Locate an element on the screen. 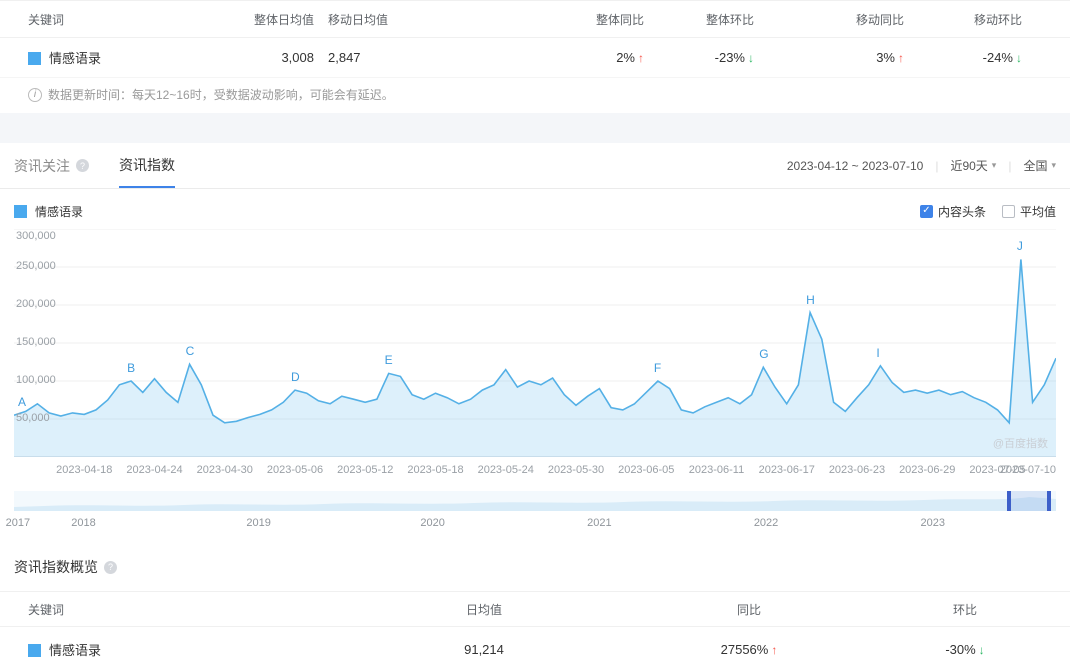  overall-mom-cell: -23% ↓ is located at coordinates (705, 57).